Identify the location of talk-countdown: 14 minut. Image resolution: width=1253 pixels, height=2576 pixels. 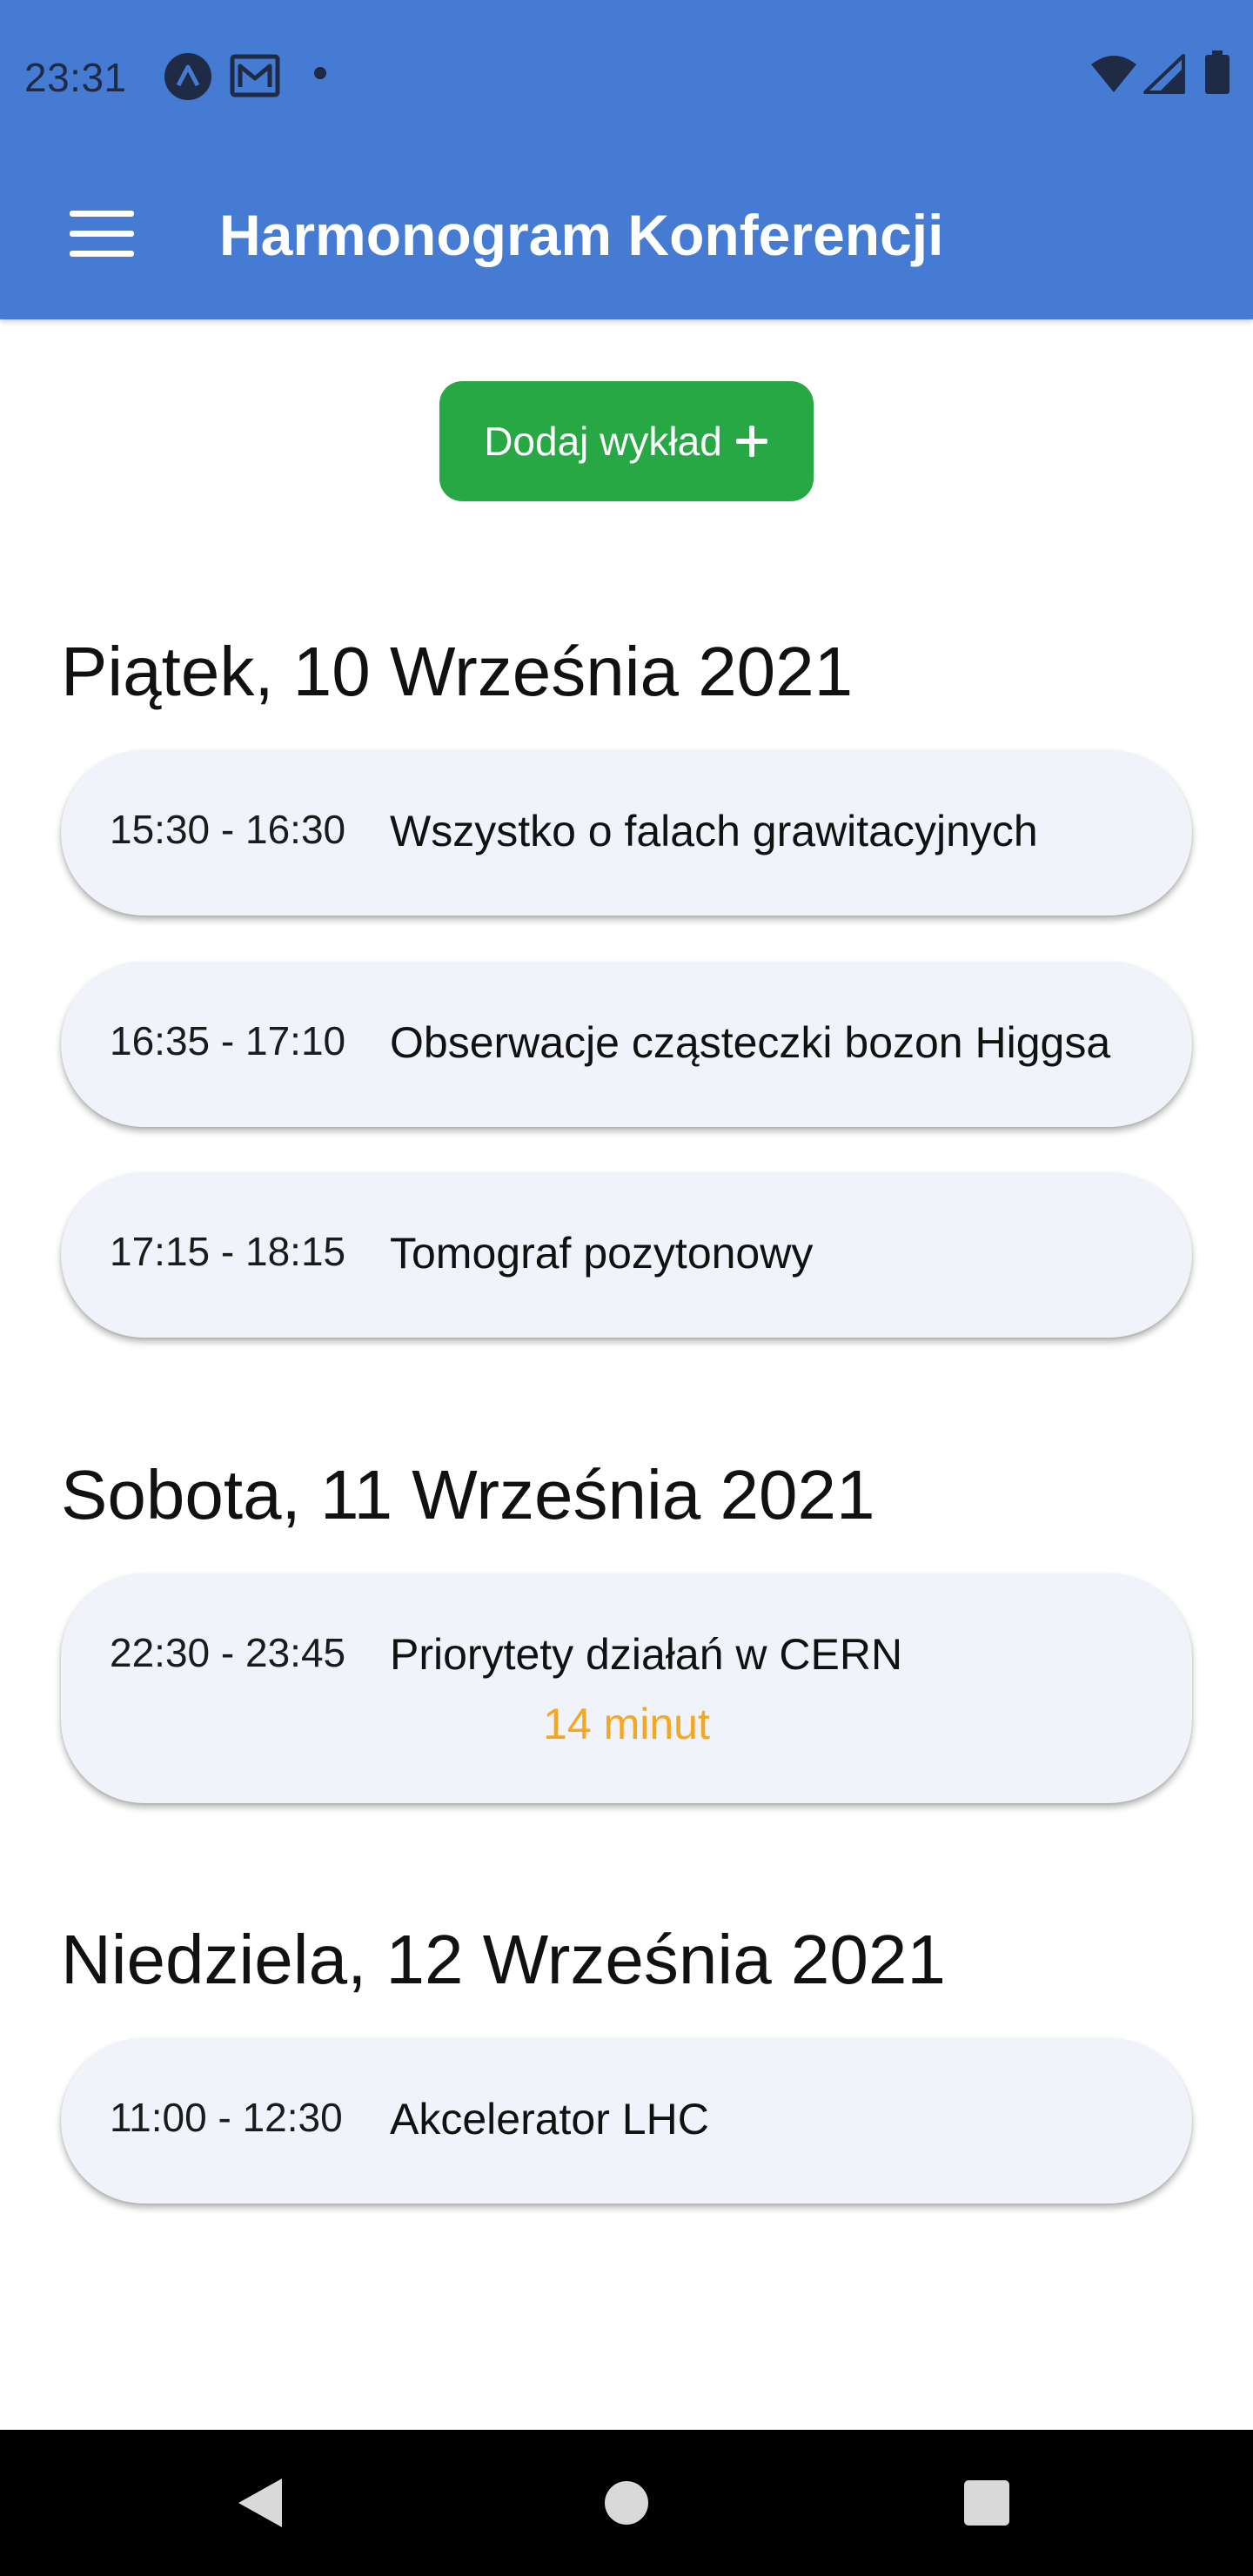
(626, 1724).